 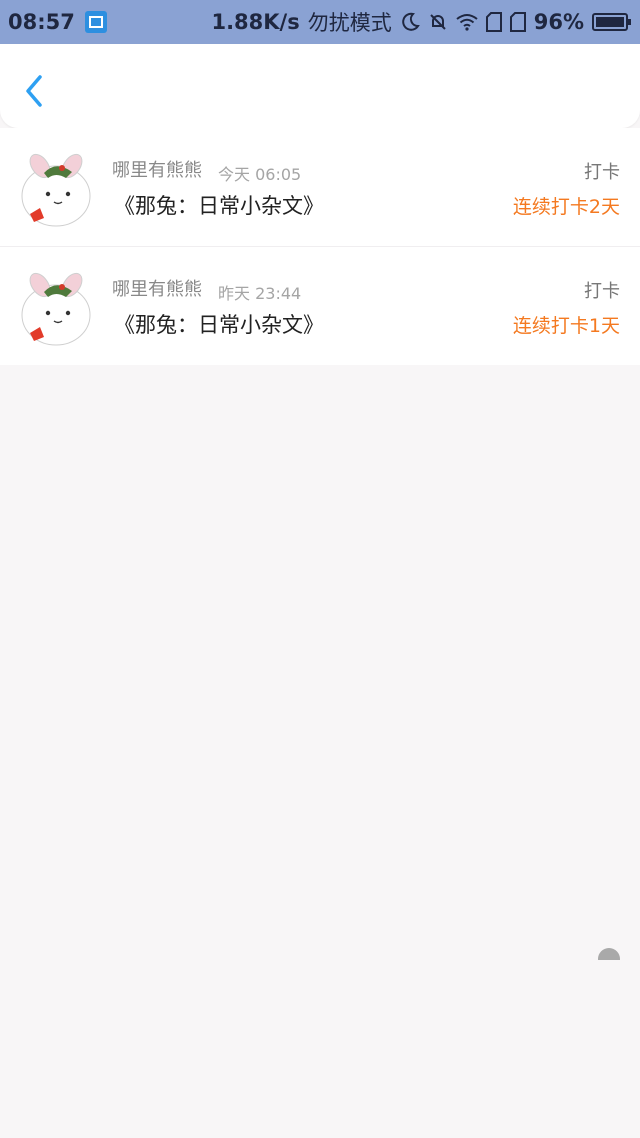 I want to click on navigation-bar, so click(x=320, y=86).